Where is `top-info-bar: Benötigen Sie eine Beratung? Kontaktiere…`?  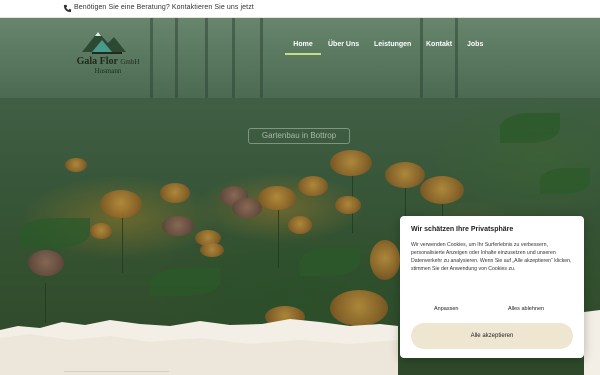 top-info-bar: Benötigen Sie eine Beratung? Kontaktiere… is located at coordinates (300, 9).